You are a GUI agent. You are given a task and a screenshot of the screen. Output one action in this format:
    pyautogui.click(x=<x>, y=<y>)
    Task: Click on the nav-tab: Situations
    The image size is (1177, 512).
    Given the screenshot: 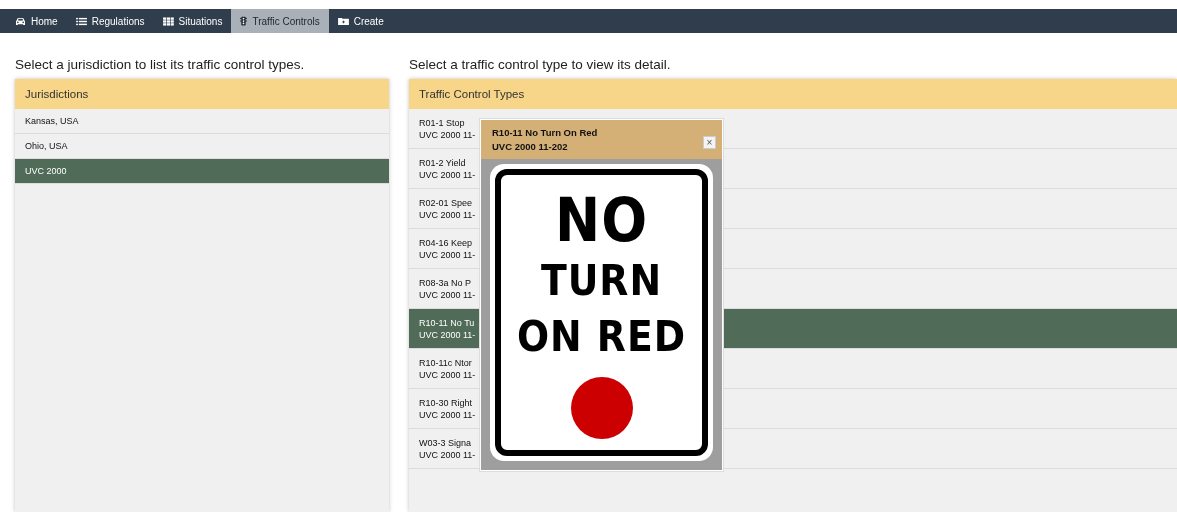 What is the action you would take?
    pyautogui.click(x=192, y=21)
    